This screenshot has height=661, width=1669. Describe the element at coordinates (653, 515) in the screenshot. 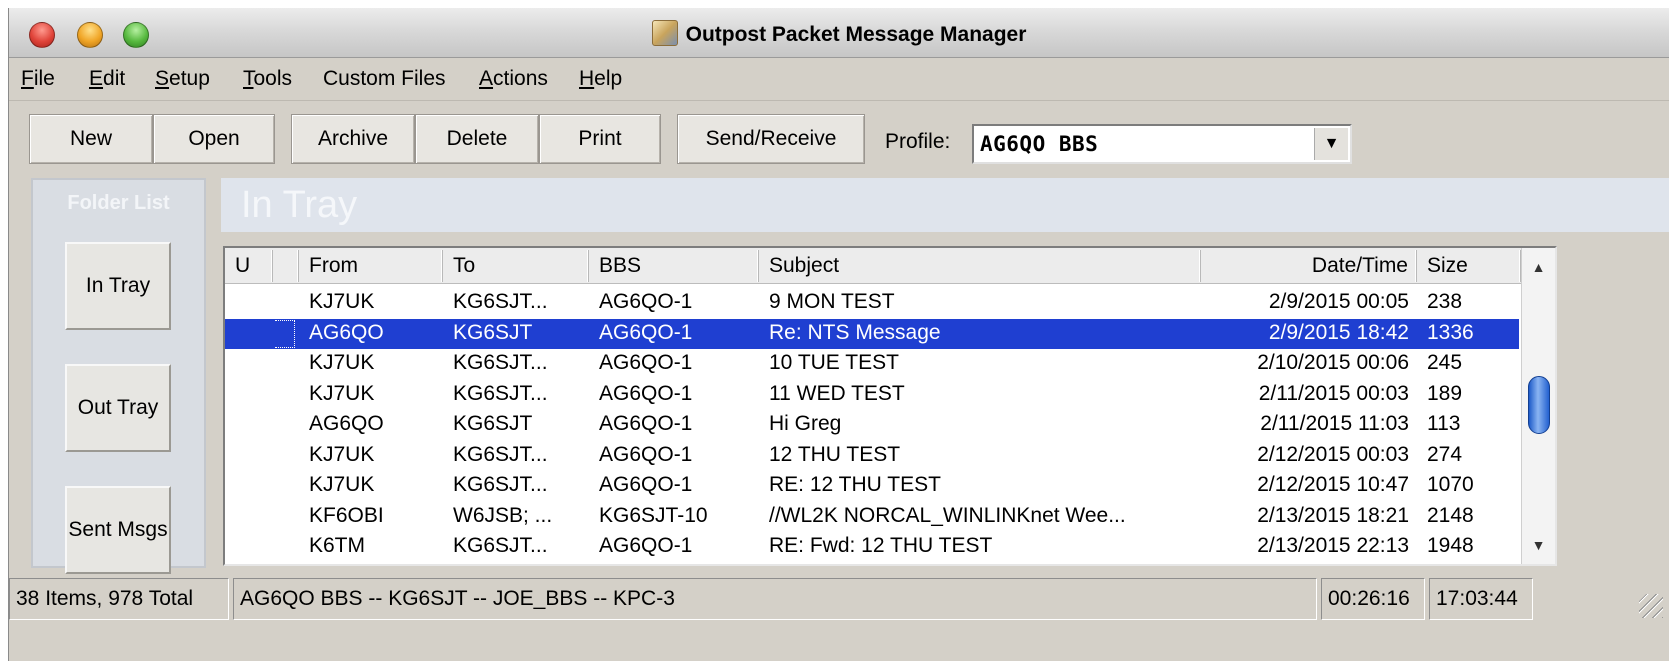

I see `cell-bbs: KG6SJT-10` at that location.